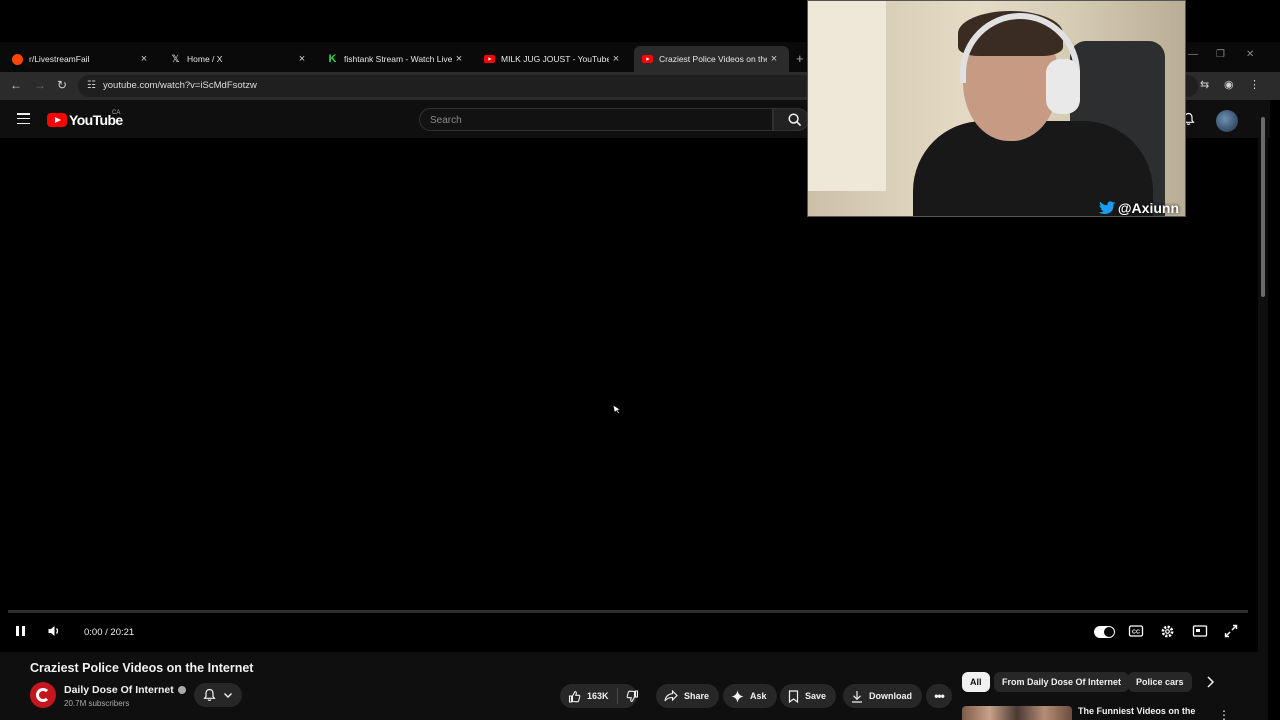  I want to click on search-button, so click(791, 119).